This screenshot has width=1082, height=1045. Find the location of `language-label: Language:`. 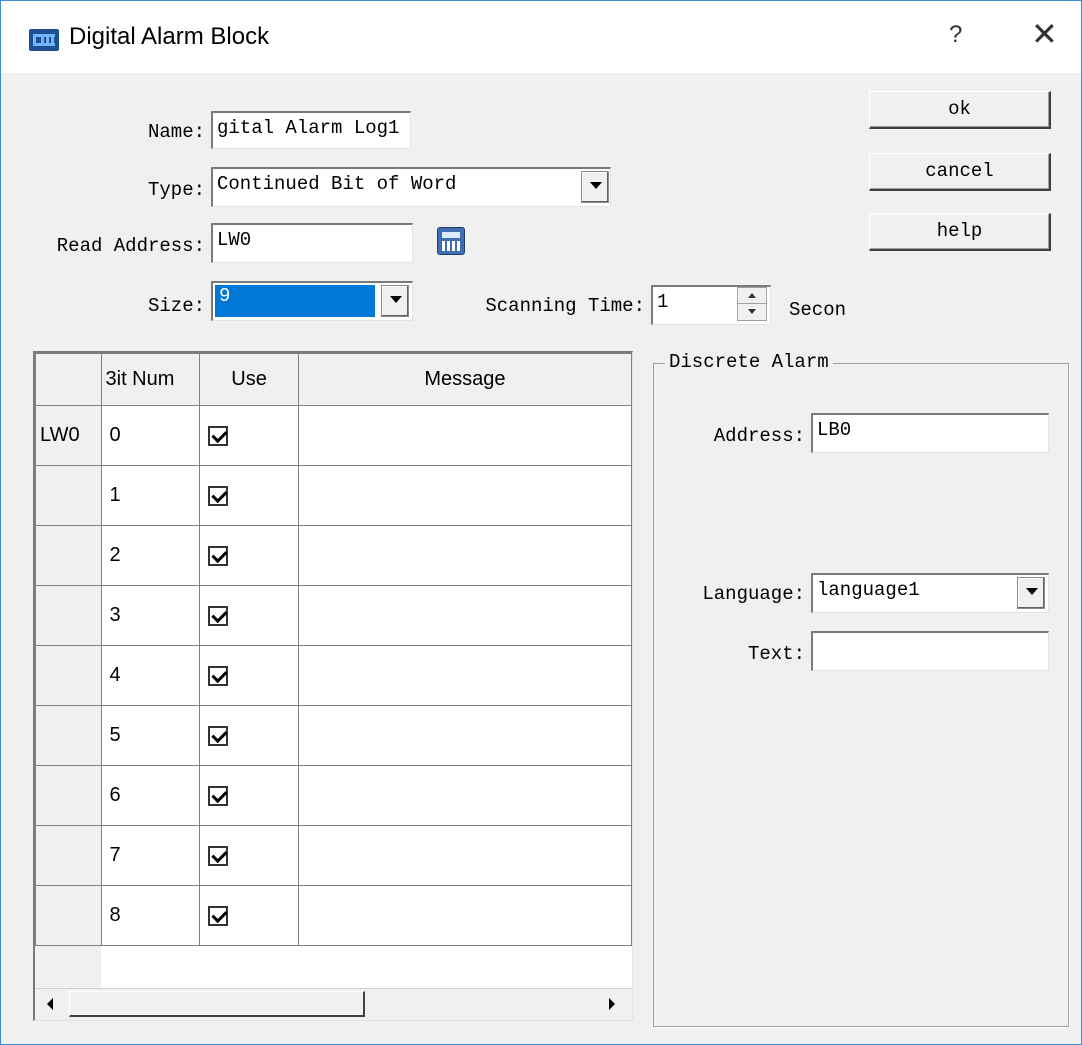

language-label: Language: is located at coordinates (753, 594).